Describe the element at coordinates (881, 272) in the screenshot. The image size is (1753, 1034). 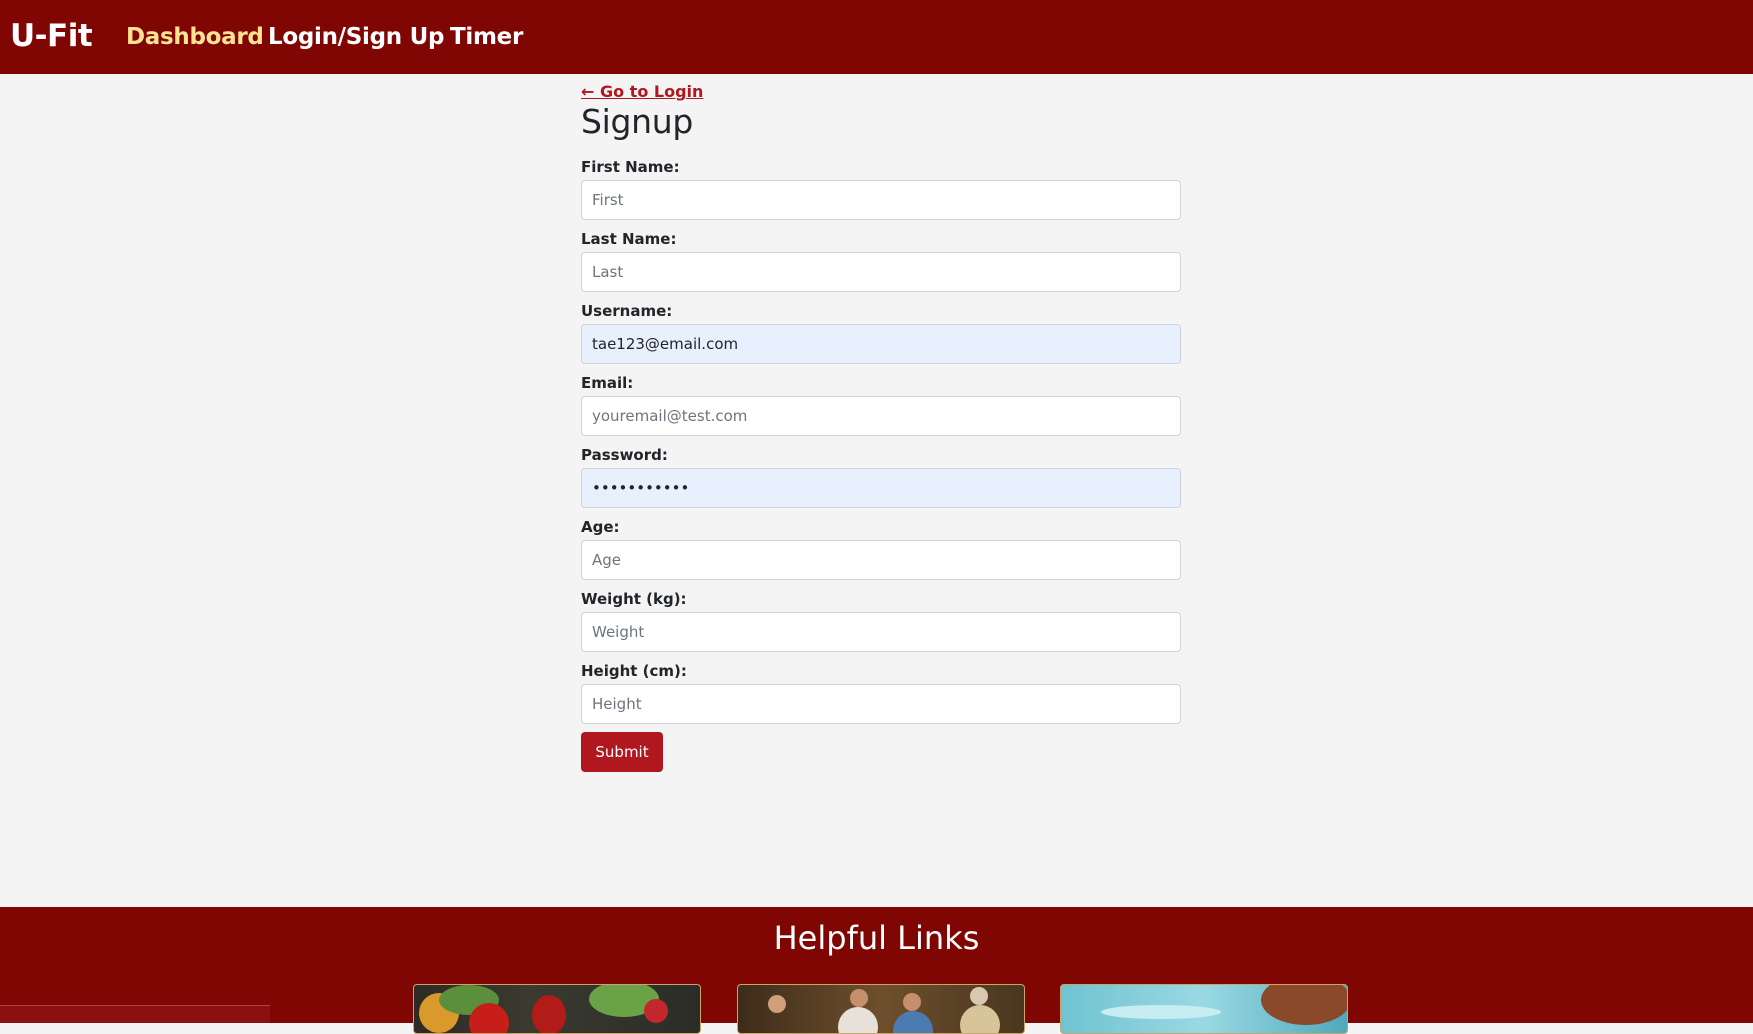
I see `last-name-input` at that location.